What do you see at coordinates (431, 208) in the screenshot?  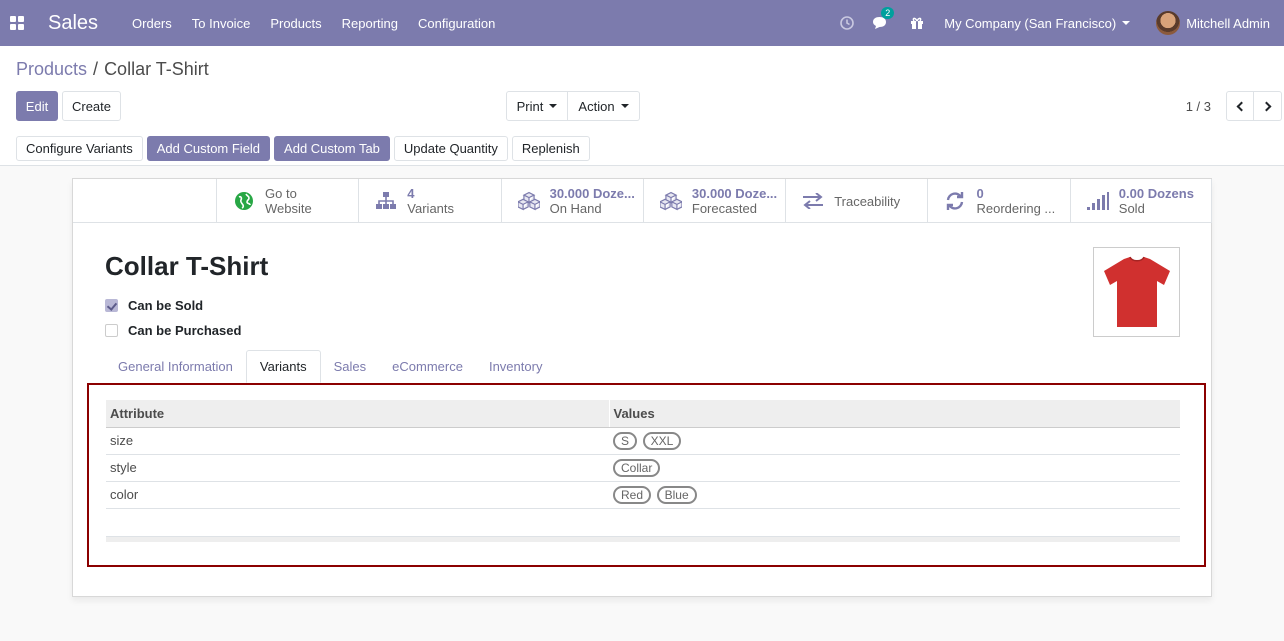 I see `variants-label: Variants` at bounding box center [431, 208].